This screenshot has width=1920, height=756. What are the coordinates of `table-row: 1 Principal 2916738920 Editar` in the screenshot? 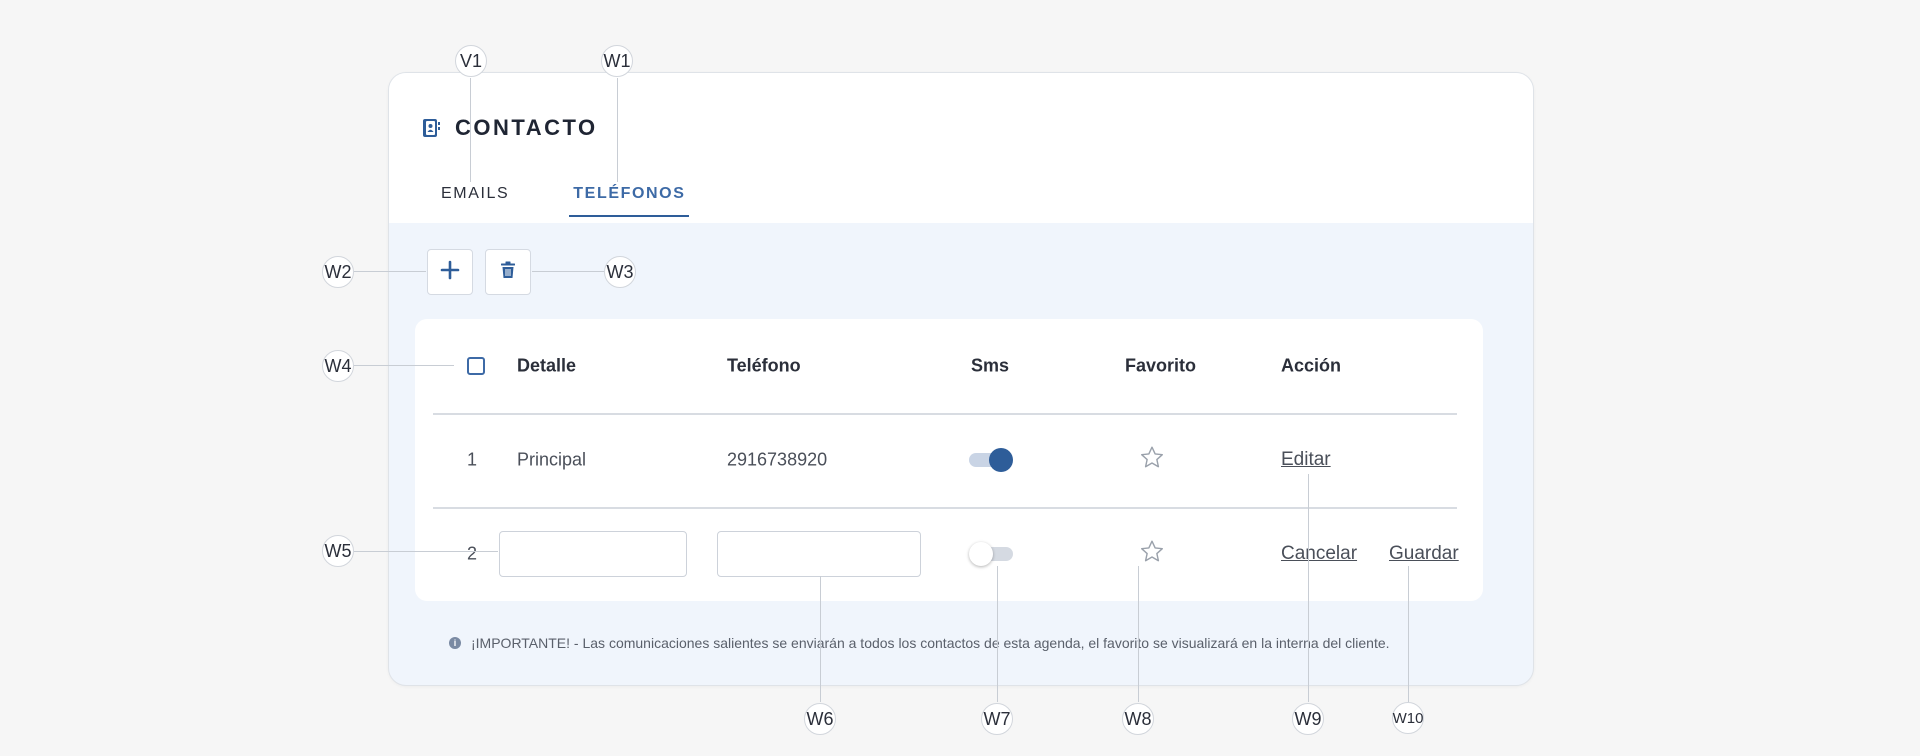 It's located at (945, 461).